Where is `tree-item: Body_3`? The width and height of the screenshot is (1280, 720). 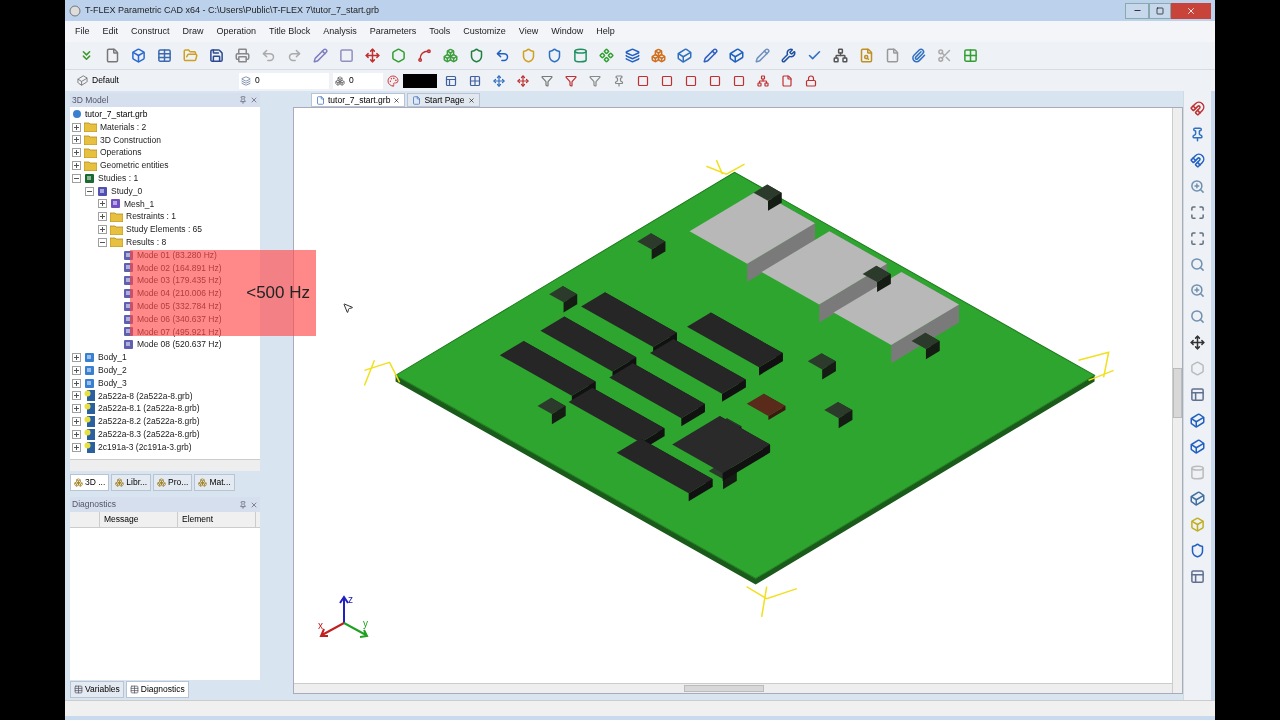 tree-item: Body_3 is located at coordinates (112, 383).